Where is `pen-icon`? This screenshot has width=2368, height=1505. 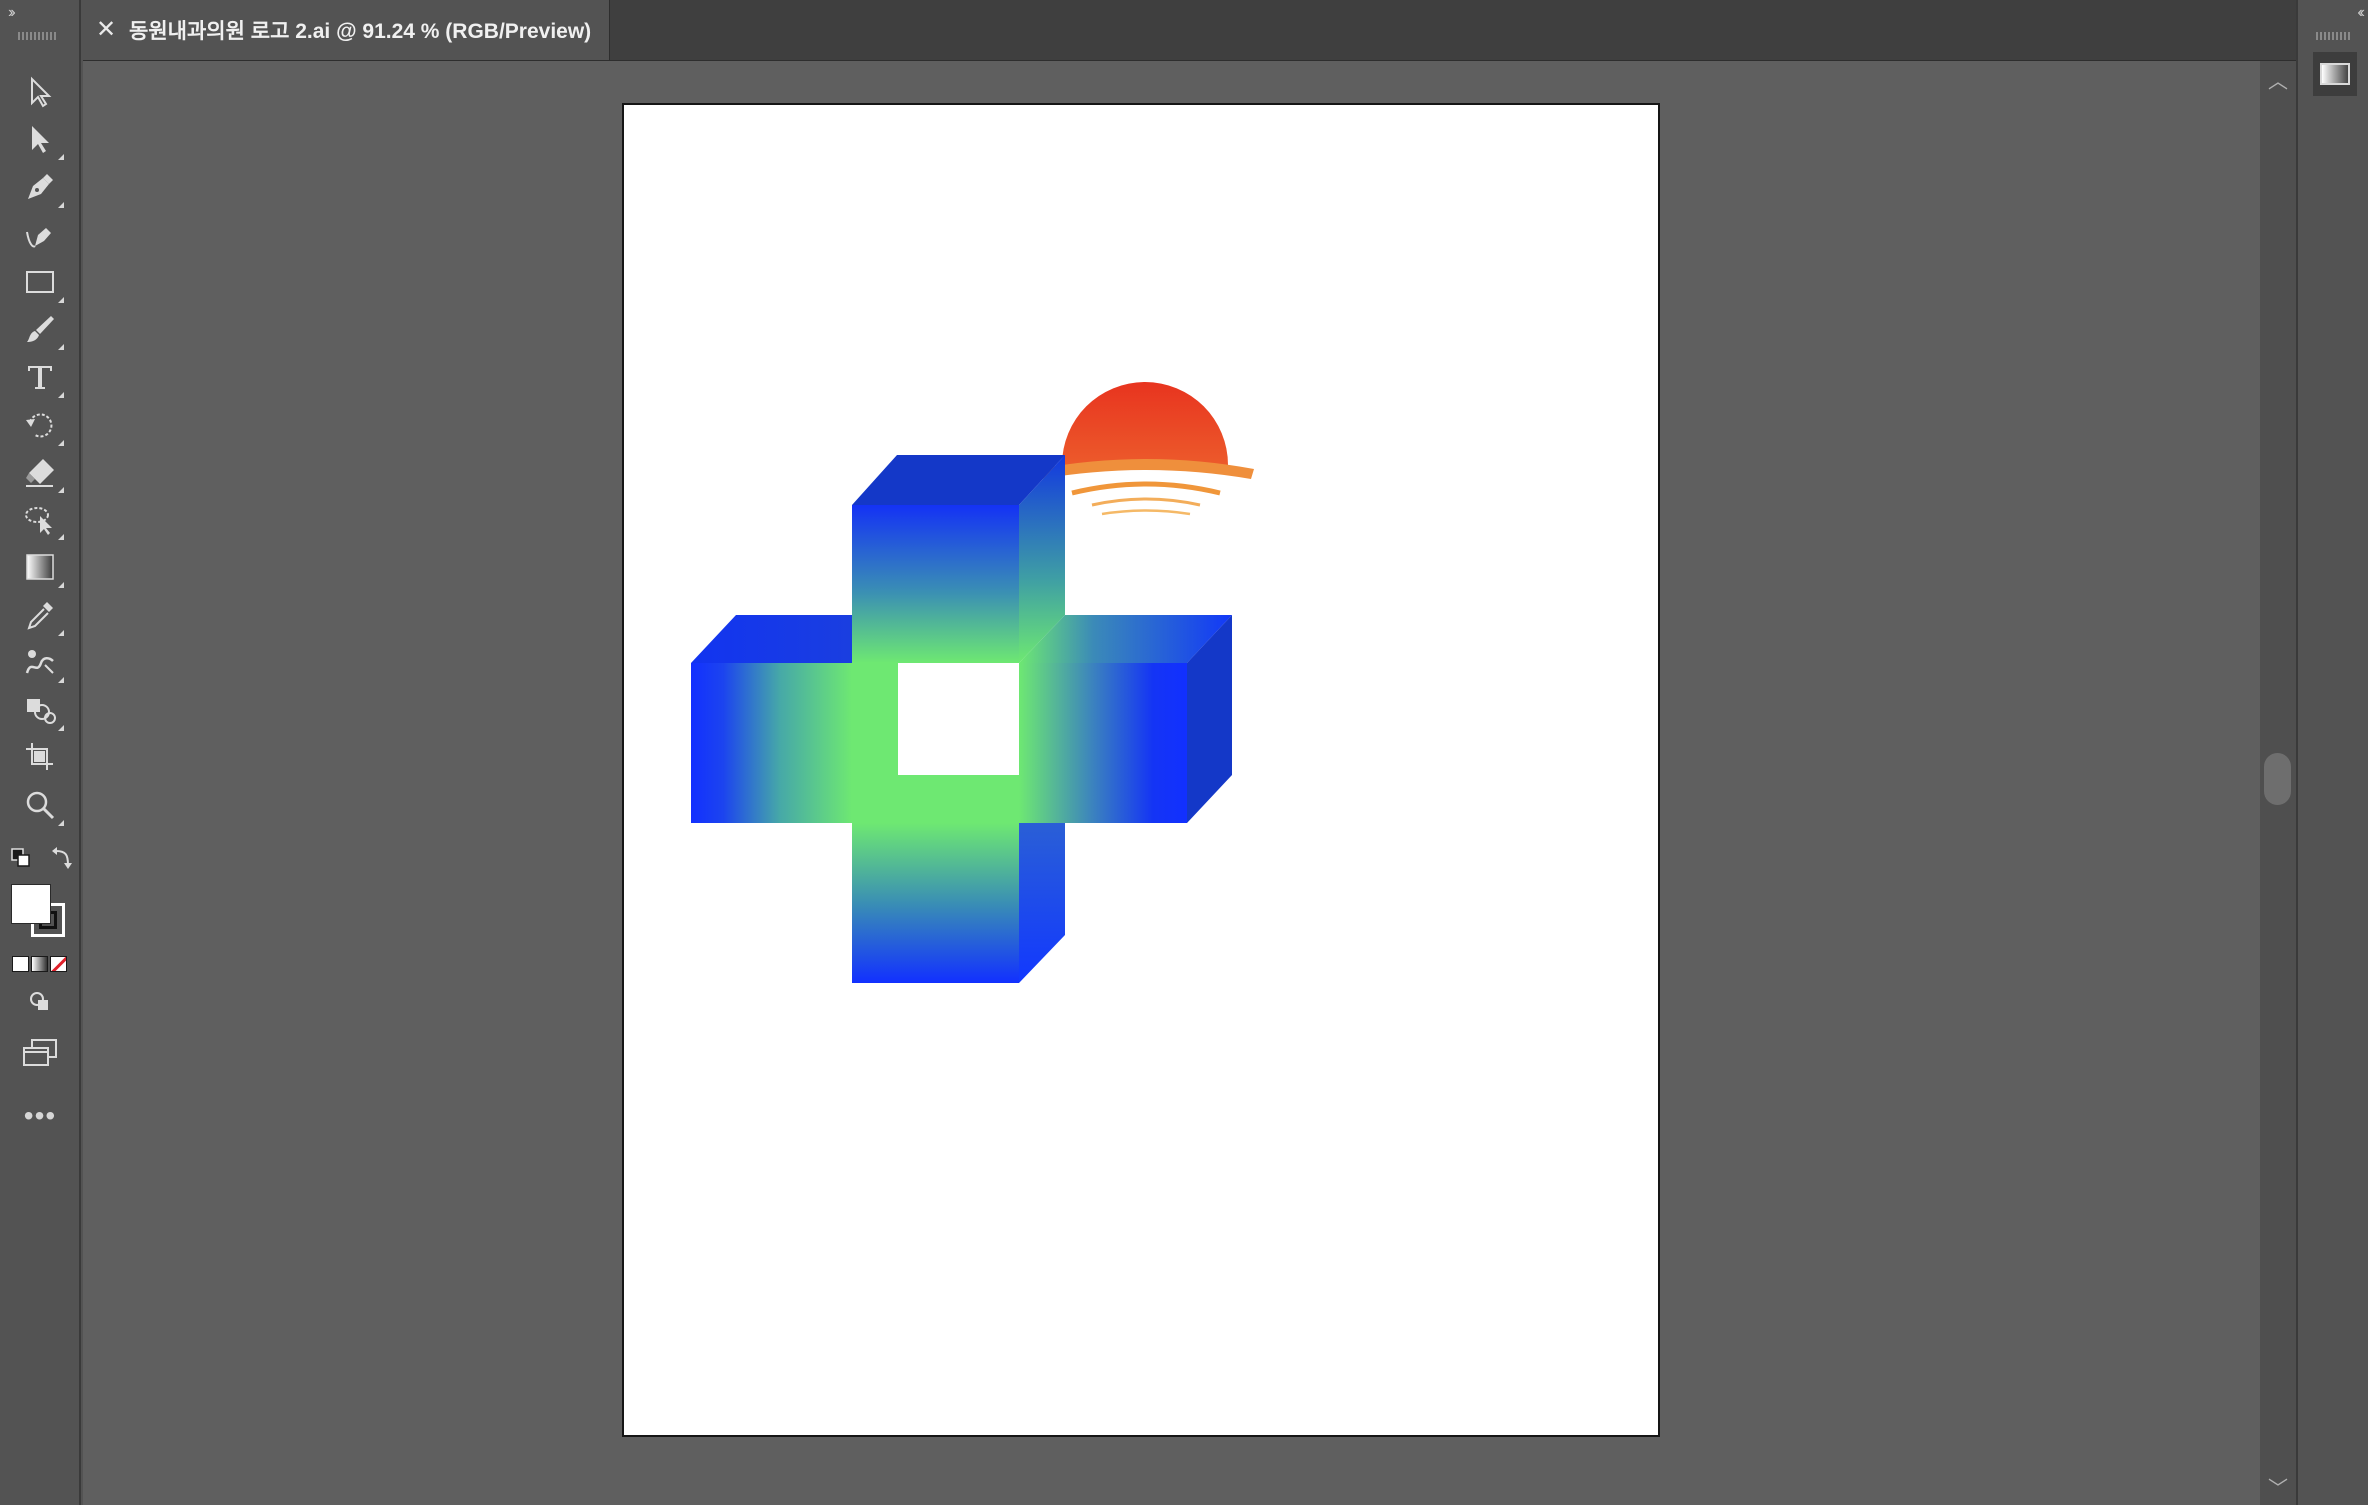 pen-icon is located at coordinates (40, 186).